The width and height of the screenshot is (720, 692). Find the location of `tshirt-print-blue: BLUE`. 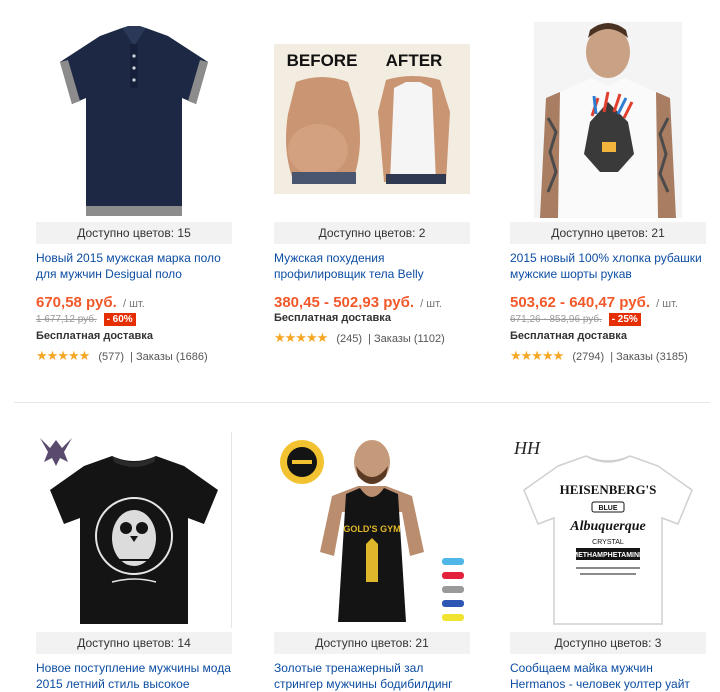

tshirt-print-blue: BLUE is located at coordinates (607, 508).